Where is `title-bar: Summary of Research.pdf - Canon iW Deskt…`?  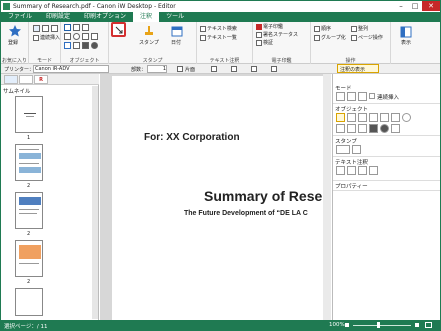
title-bar: Summary of Research.pdf - Canon iW Deskt… is located at coordinates (220, 6).